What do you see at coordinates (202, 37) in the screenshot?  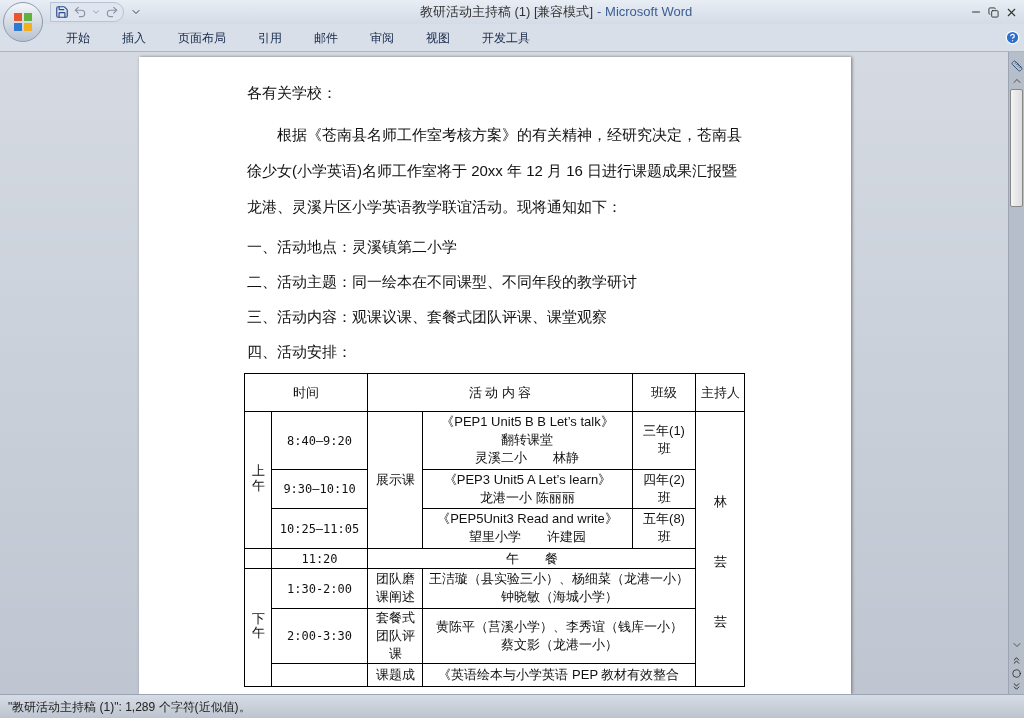 I see `ribbon-tab: 页面布局` at bounding box center [202, 37].